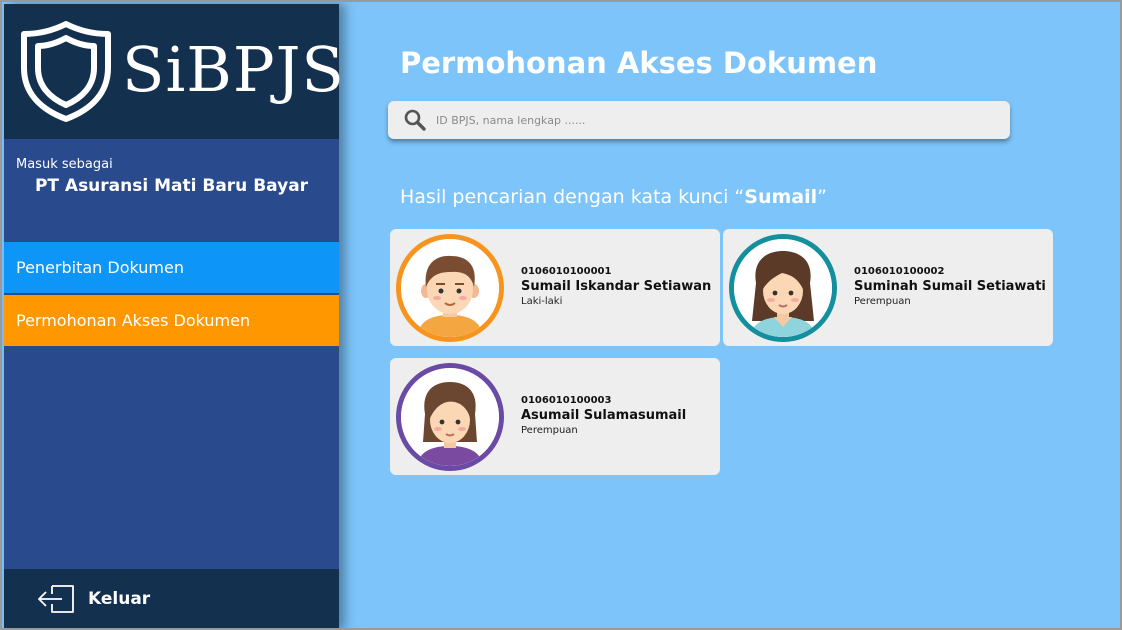  Describe the element at coordinates (171, 320) in the screenshot. I see `sidebar-item-permohonan-akses-dokumen: Permohonan Akses Dokumen` at that location.